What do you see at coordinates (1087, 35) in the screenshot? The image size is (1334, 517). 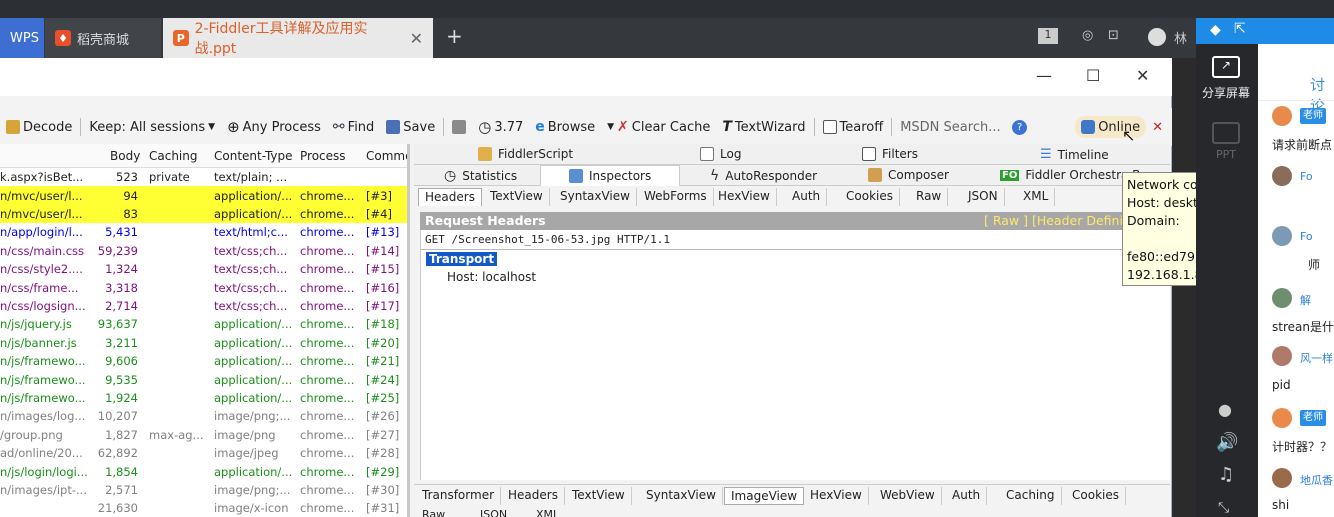 I see `collab-icon: ◎` at bounding box center [1087, 35].